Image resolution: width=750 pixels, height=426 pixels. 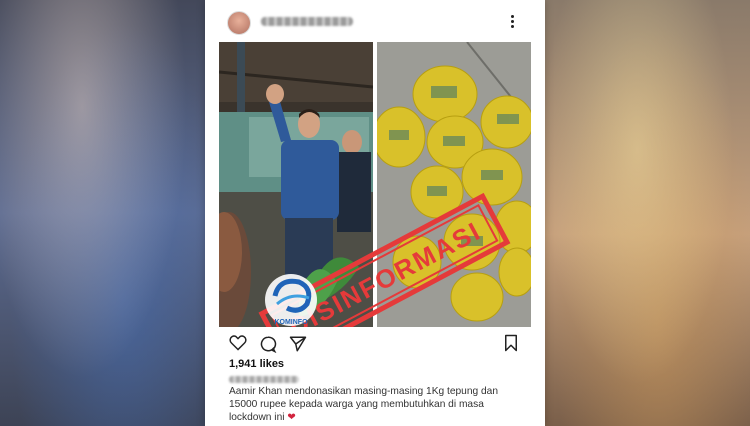 I want to click on bookmark-icon, so click(x=511, y=343).